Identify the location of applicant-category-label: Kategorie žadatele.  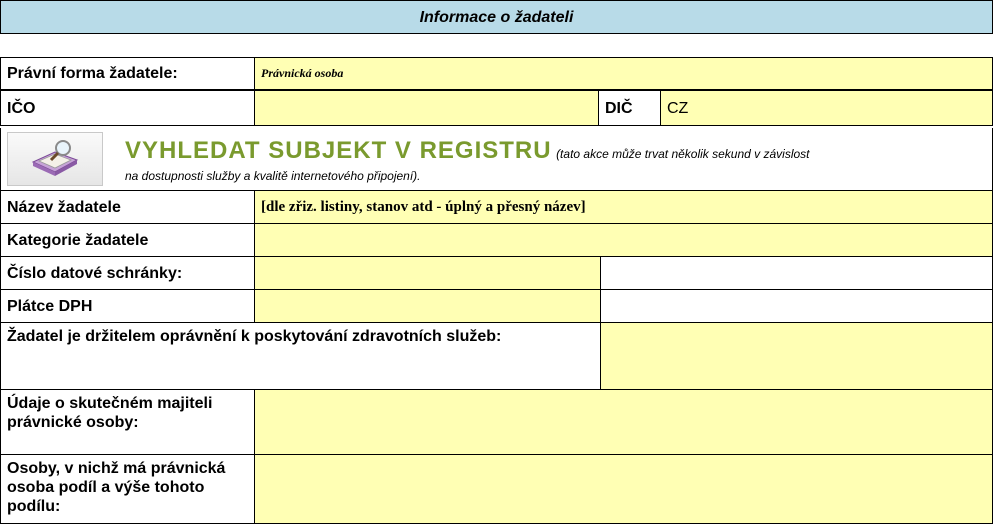
(127, 240).